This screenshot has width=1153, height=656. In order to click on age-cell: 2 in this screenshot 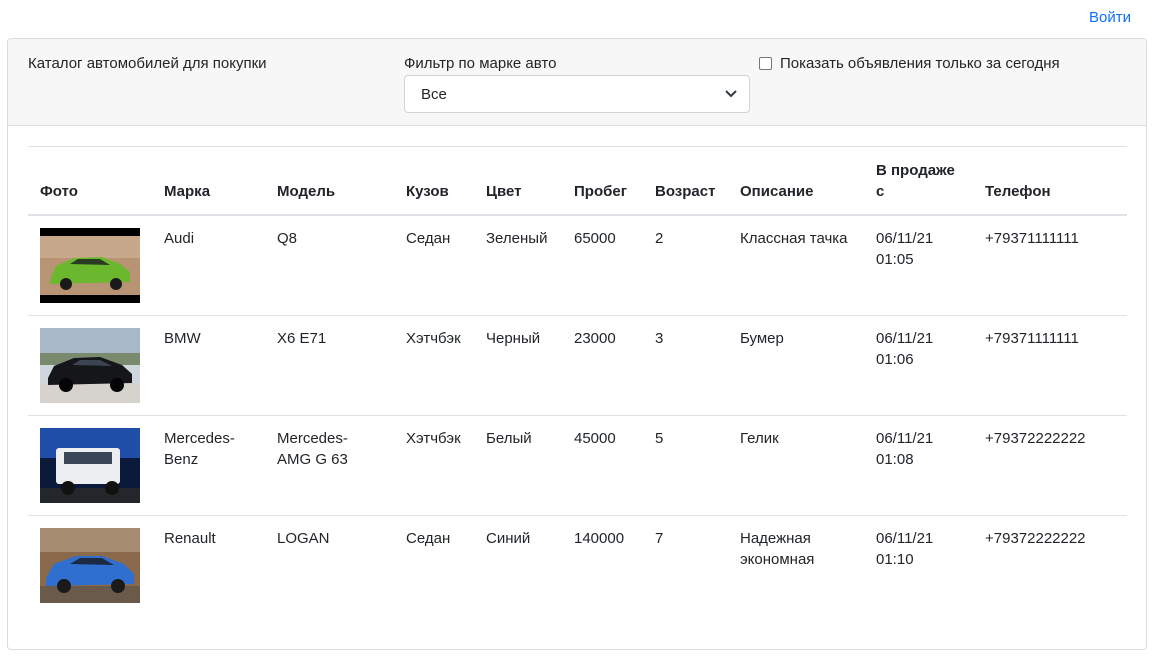, I will do `click(659, 238)`.